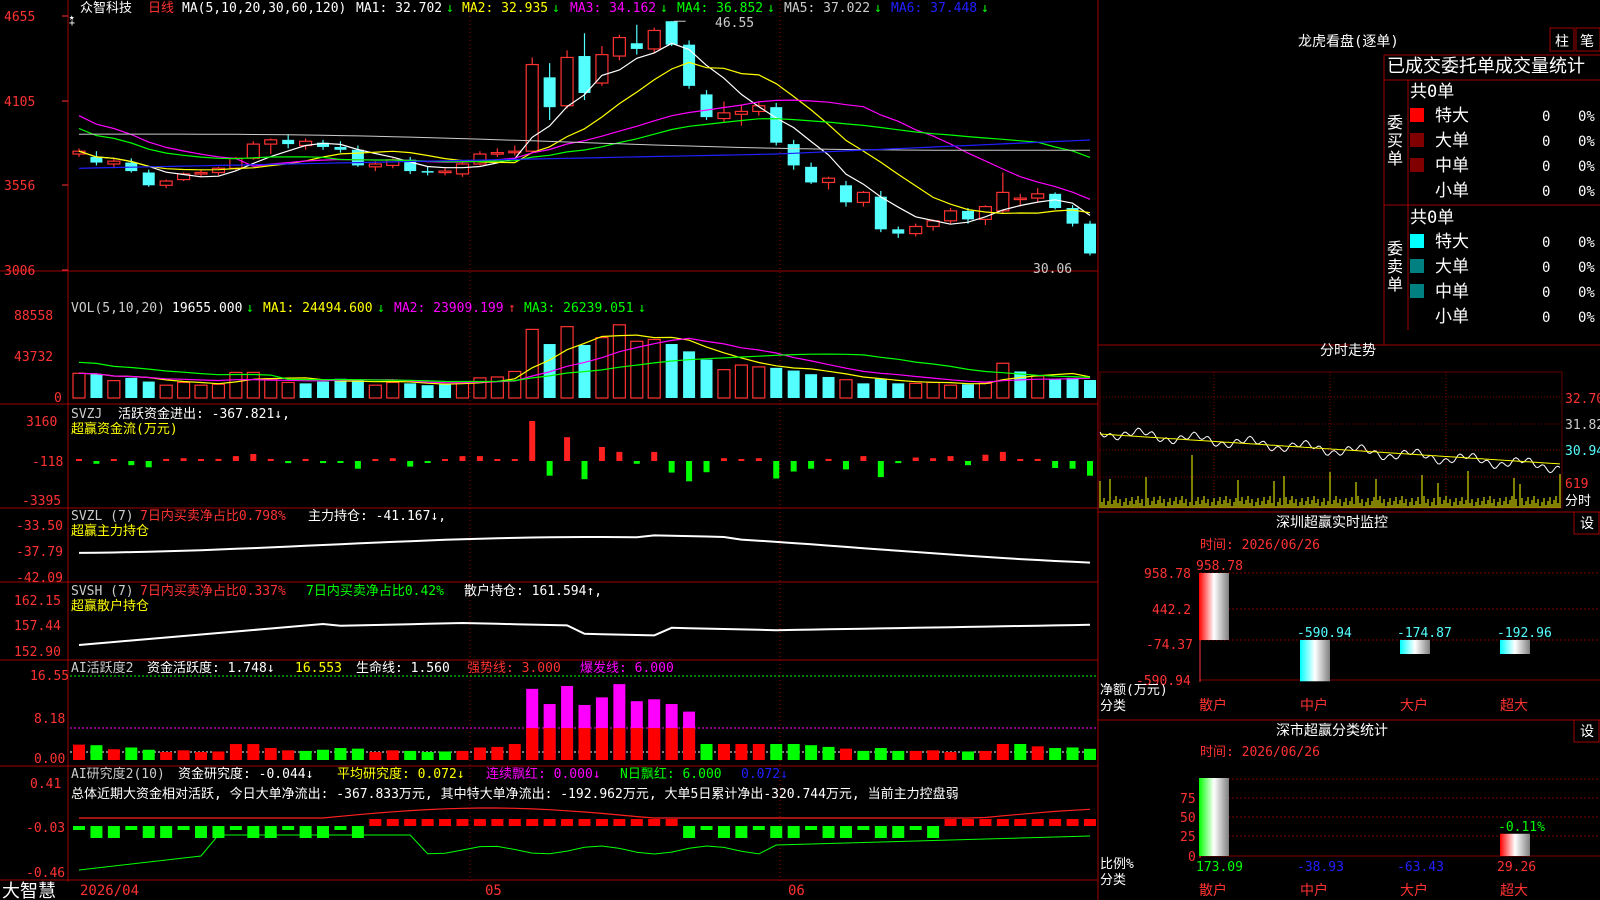  What do you see at coordinates (1417, 241) in the screenshot?
I see `order-swatch` at bounding box center [1417, 241].